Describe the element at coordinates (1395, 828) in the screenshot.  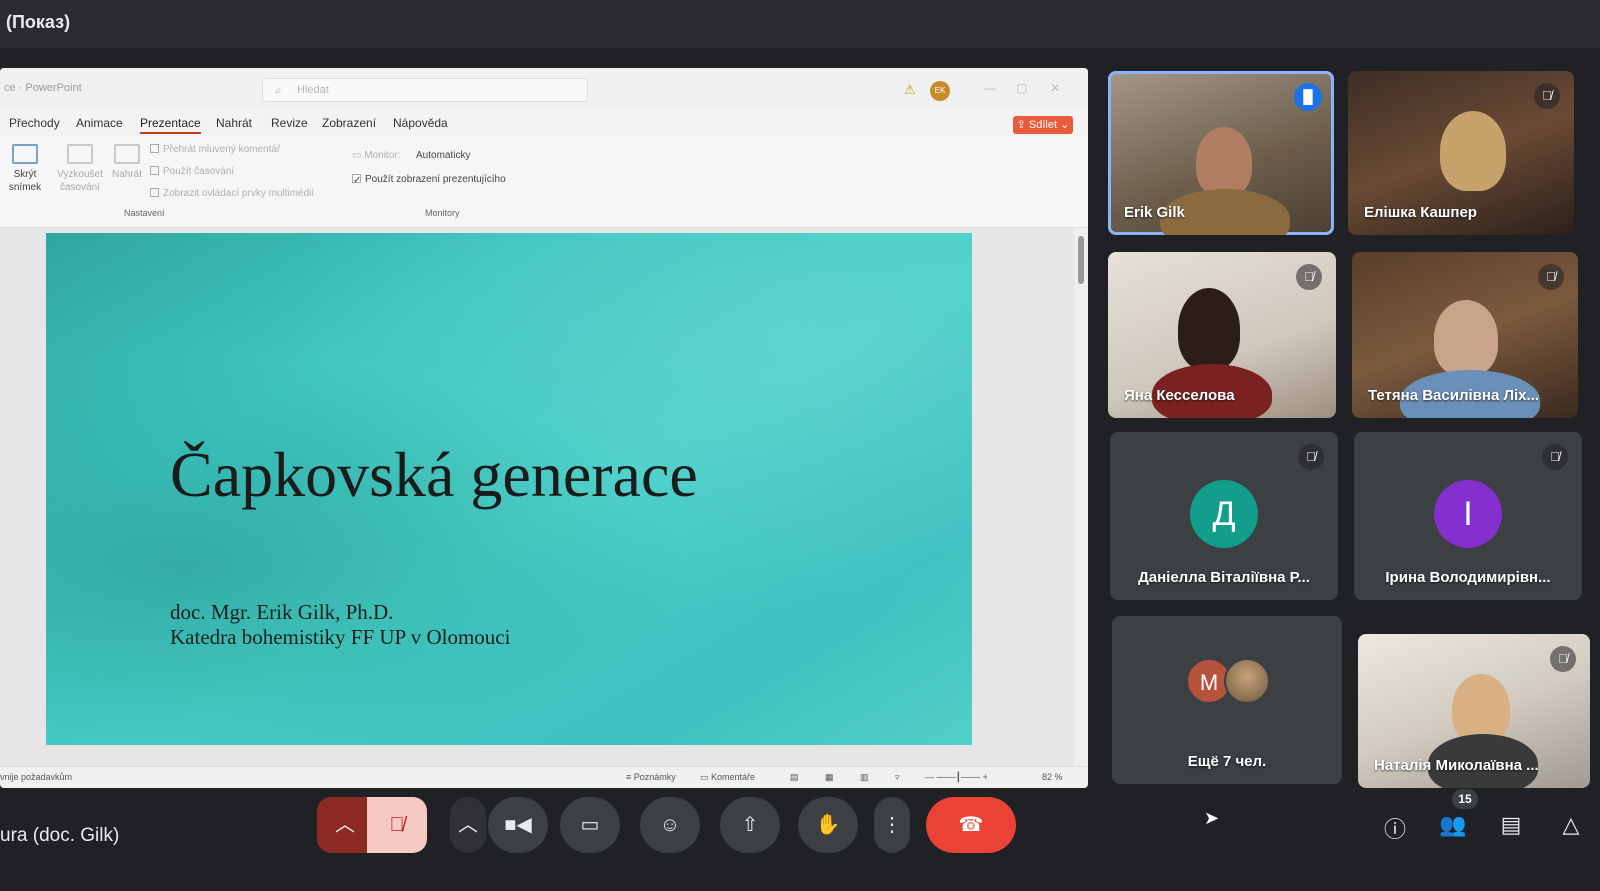
I see `meeting-details-button: ⓘ` at that location.